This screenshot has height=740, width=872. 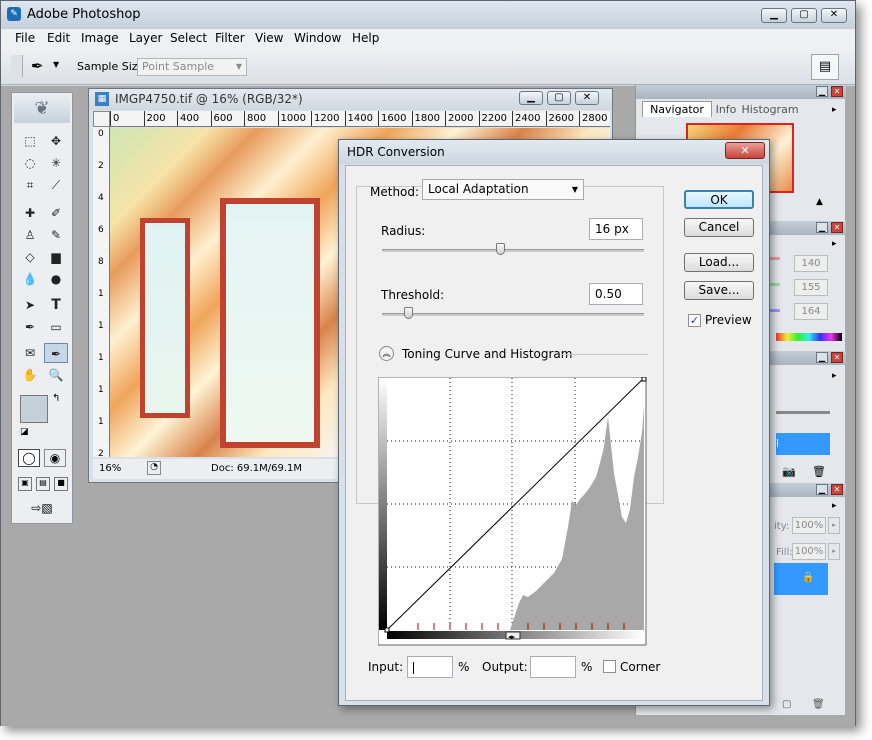 What do you see at coordinates (56, 163) in the screenshot?
I see `magic-wand-icon: ✳` at bounding box center [56, 163].